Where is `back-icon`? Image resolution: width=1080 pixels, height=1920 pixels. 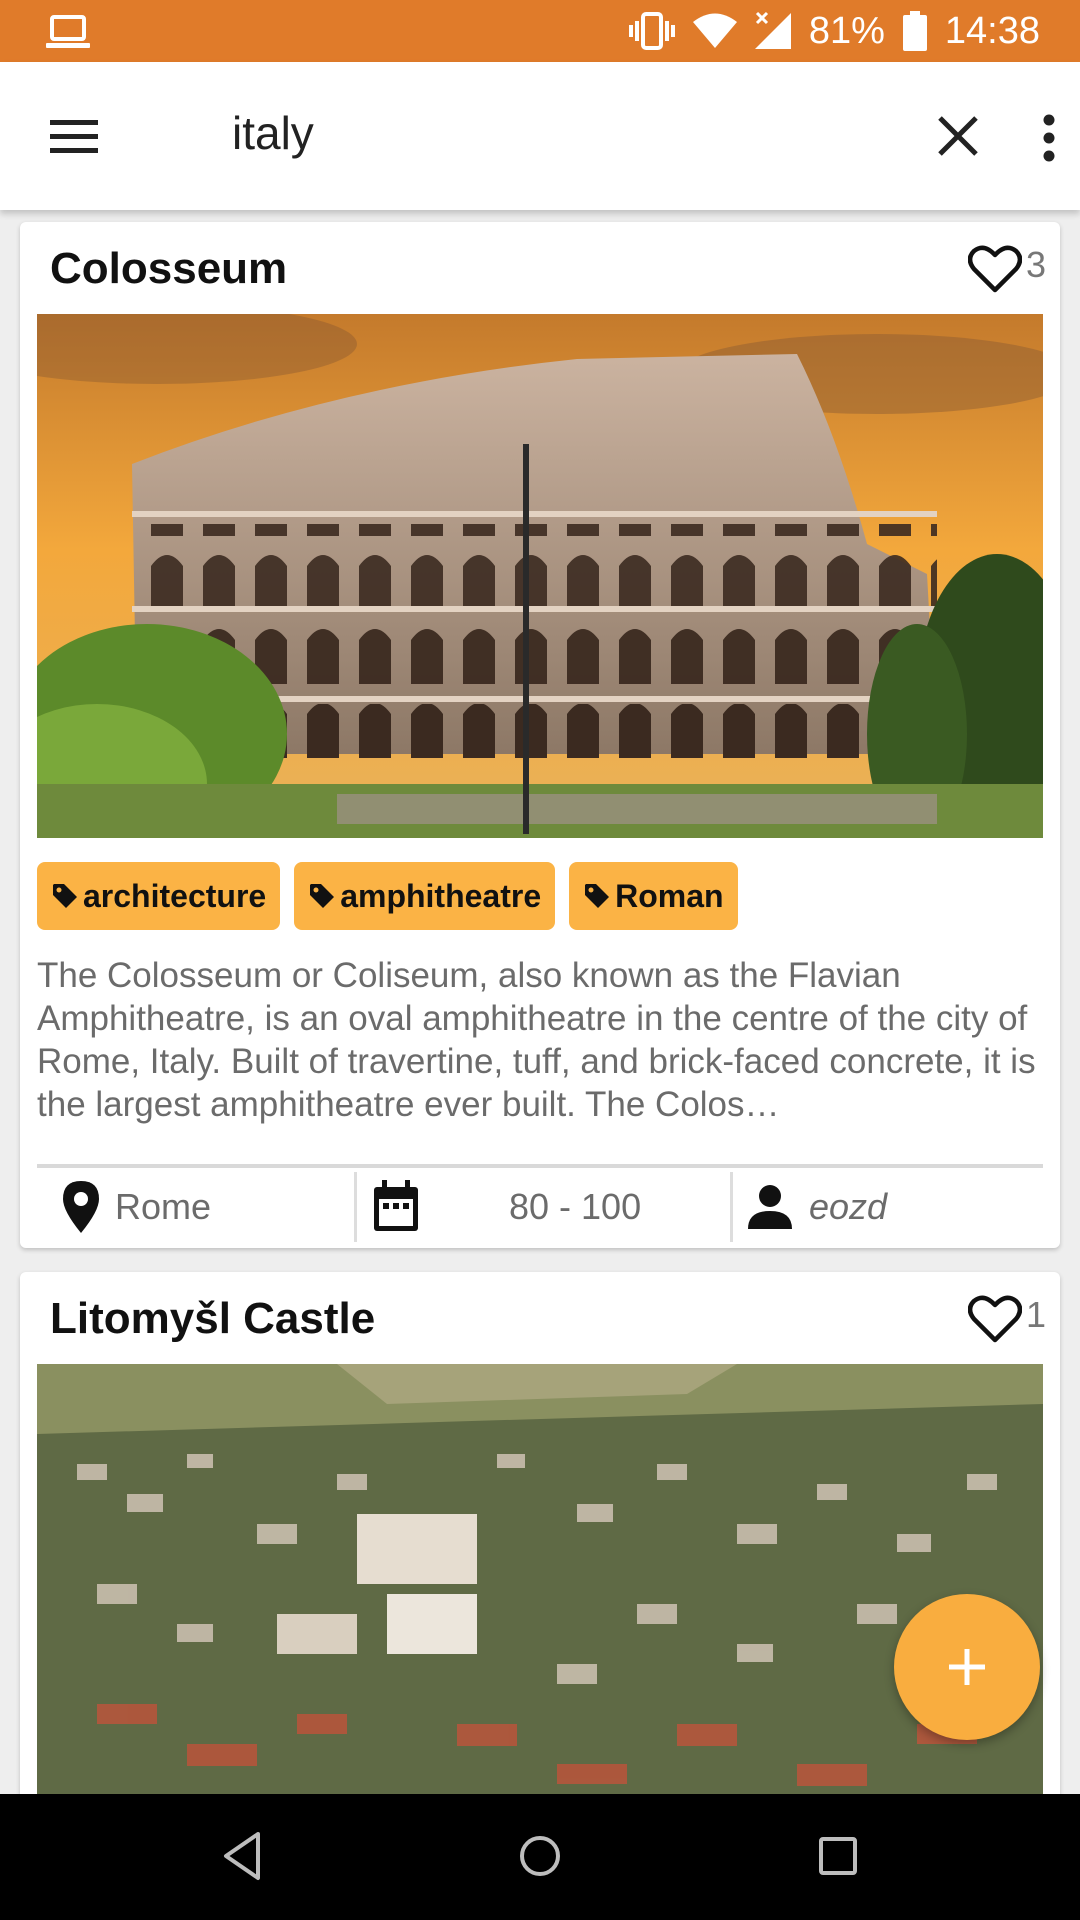 back-icon is located at coordinates (242, 1856).